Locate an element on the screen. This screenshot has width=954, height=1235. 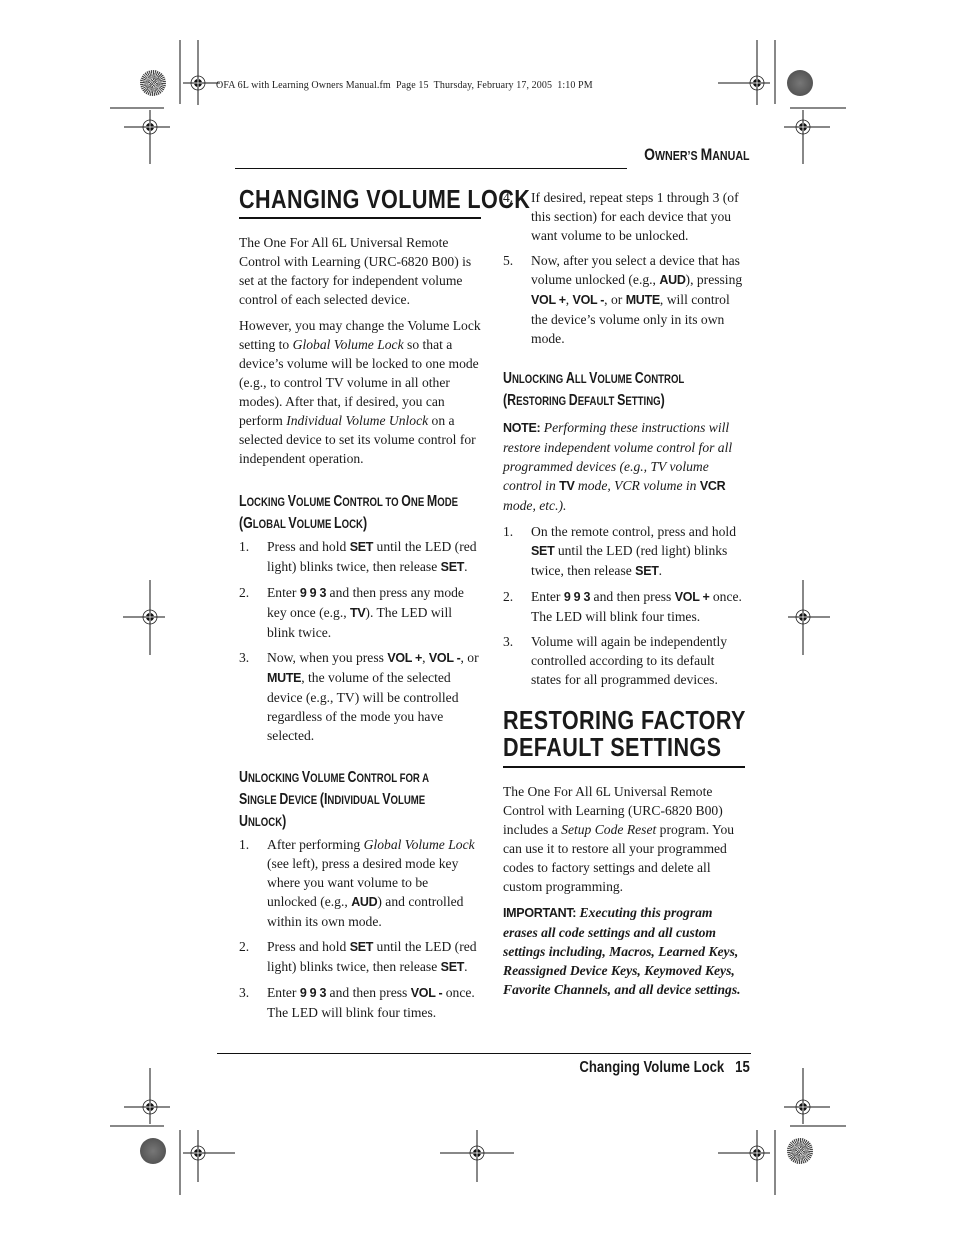
note-label: NOTE: is located at coordinates (522, 428).